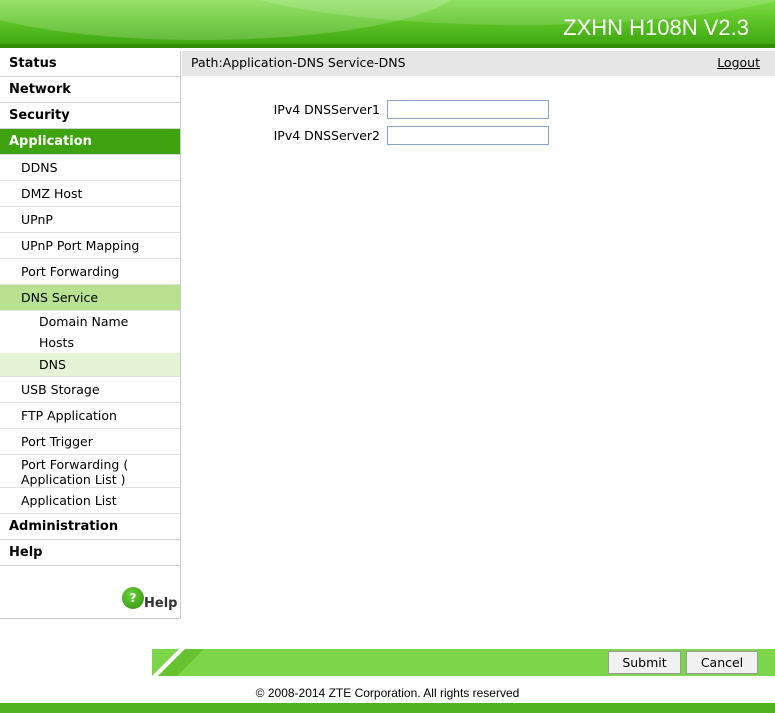 This screenshot has height=713, width=775. Describe the element at coordinates (90, 246) in the screenshot. I see `nav-upnp-port-mapping: UPnP Port Mapping` at that location.